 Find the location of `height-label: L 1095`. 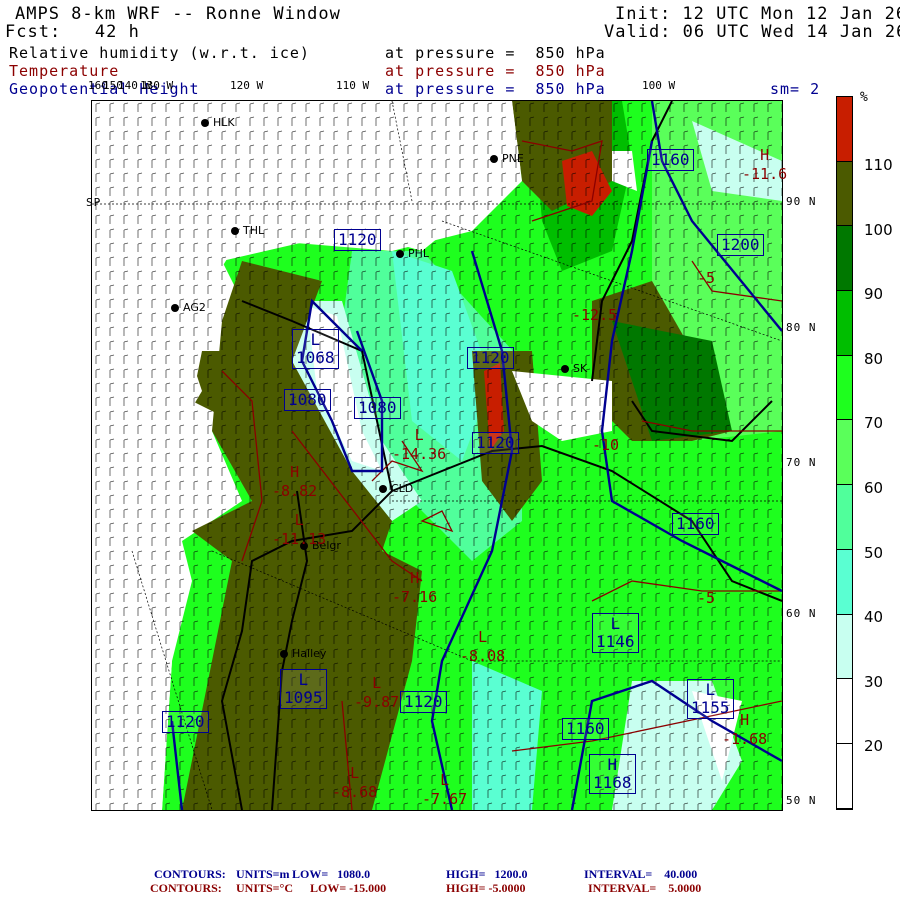

height-label: L 1095 is located at coordinates (303, 689).